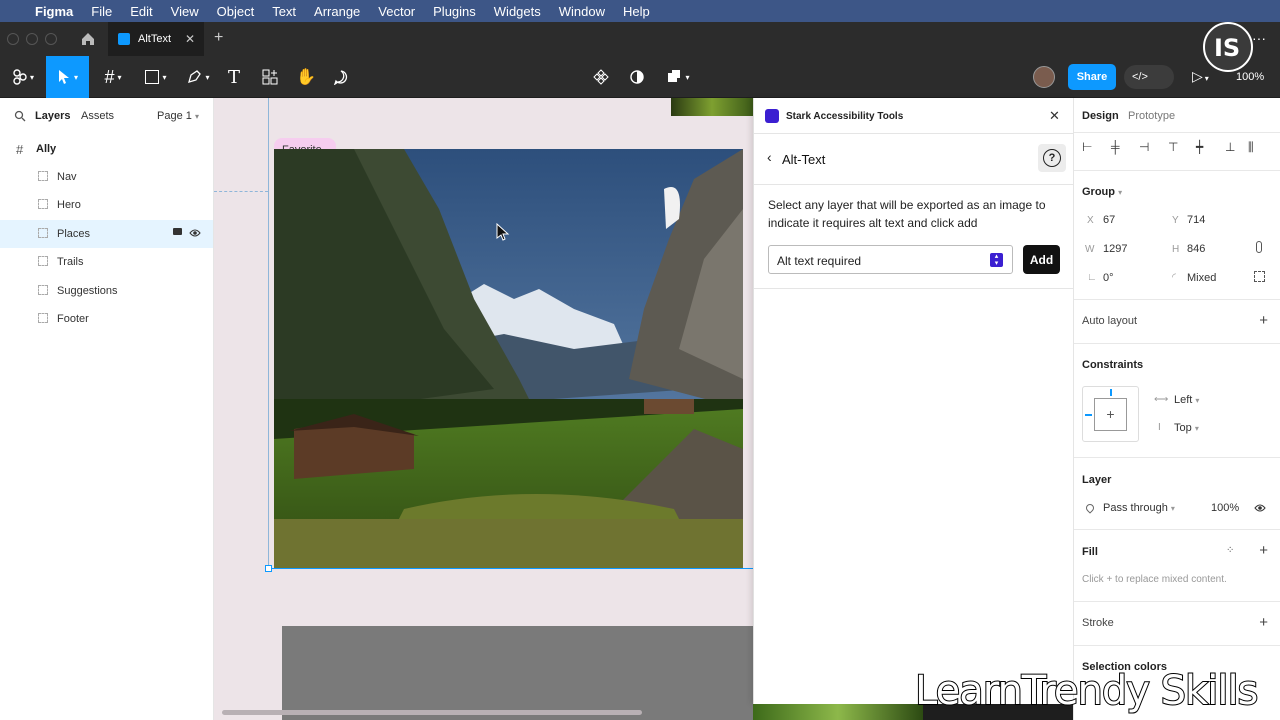 Image resolution: width=1280 pixels, height=720 pixels. I want to click on layer-suggestions: Suggestions, so click(106, 291).